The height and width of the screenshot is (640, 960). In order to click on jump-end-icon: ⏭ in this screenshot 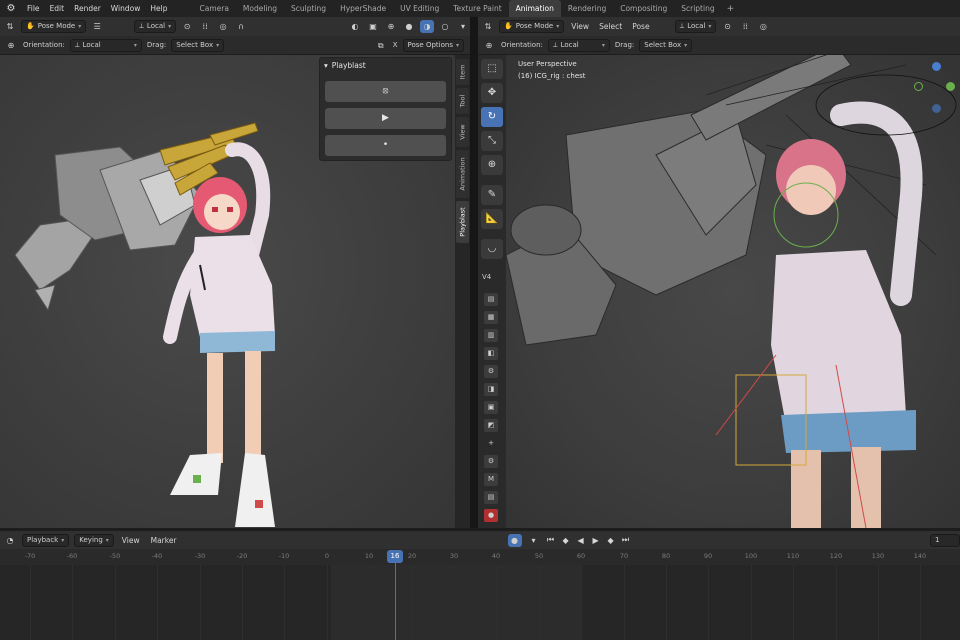, I will do `click(626, 540)`.